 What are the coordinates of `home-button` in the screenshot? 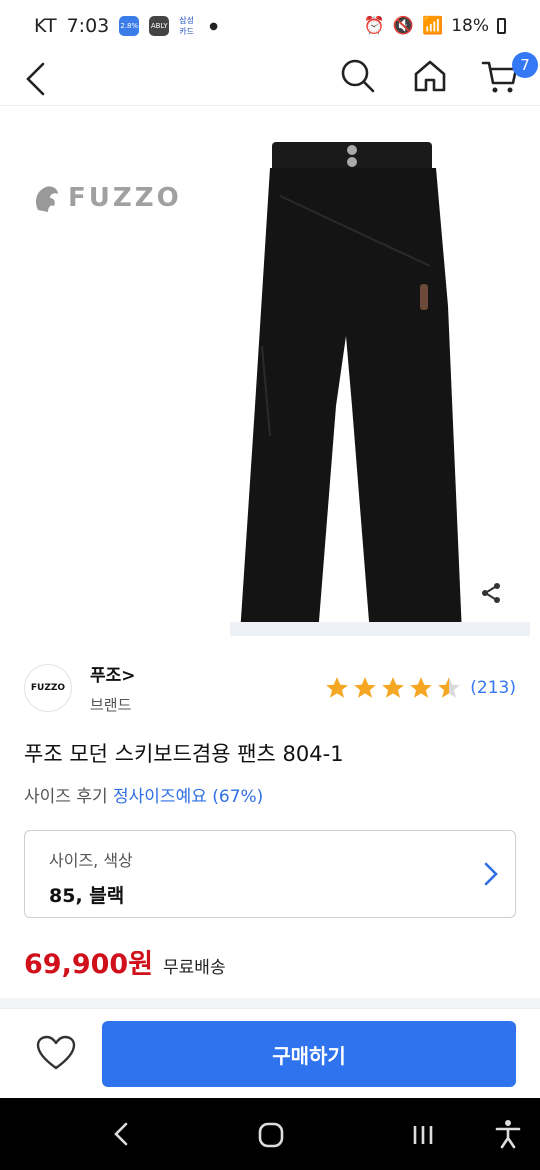 It's located at (430, 76).